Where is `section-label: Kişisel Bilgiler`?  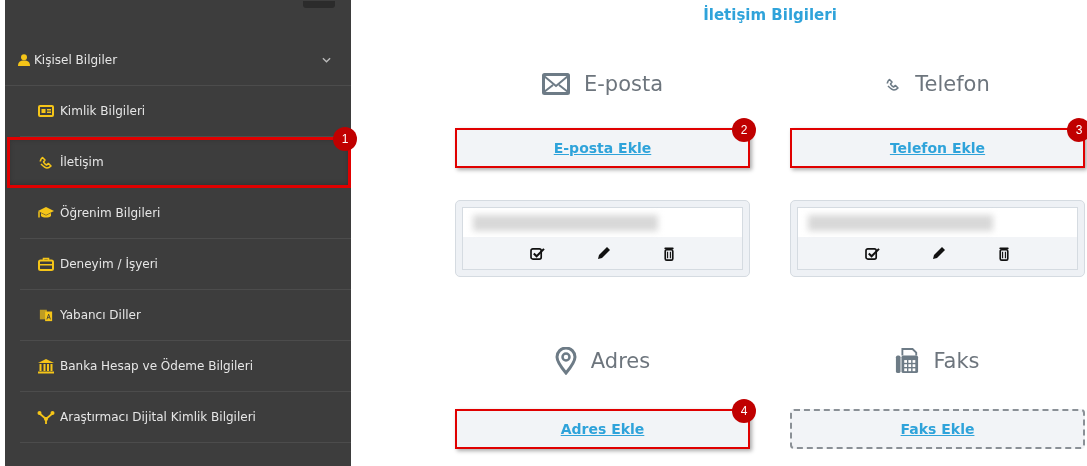
section-label: Kişisel Bilgiler is located at coordinates (76, 60).